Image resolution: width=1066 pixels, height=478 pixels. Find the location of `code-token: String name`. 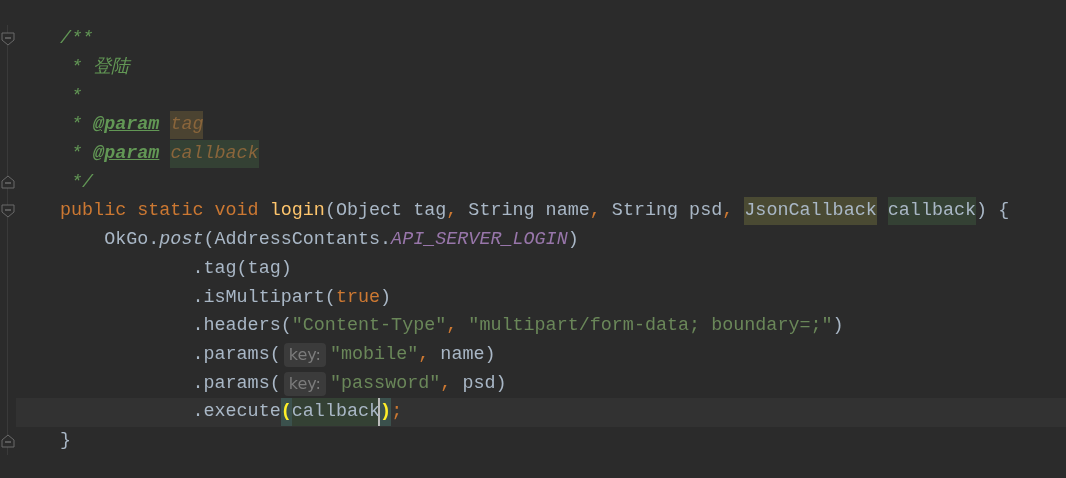

code-token: String name is located at coordinates (528, 211).